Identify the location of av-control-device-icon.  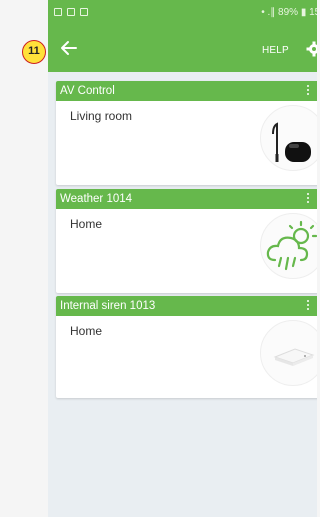
(288, 138).